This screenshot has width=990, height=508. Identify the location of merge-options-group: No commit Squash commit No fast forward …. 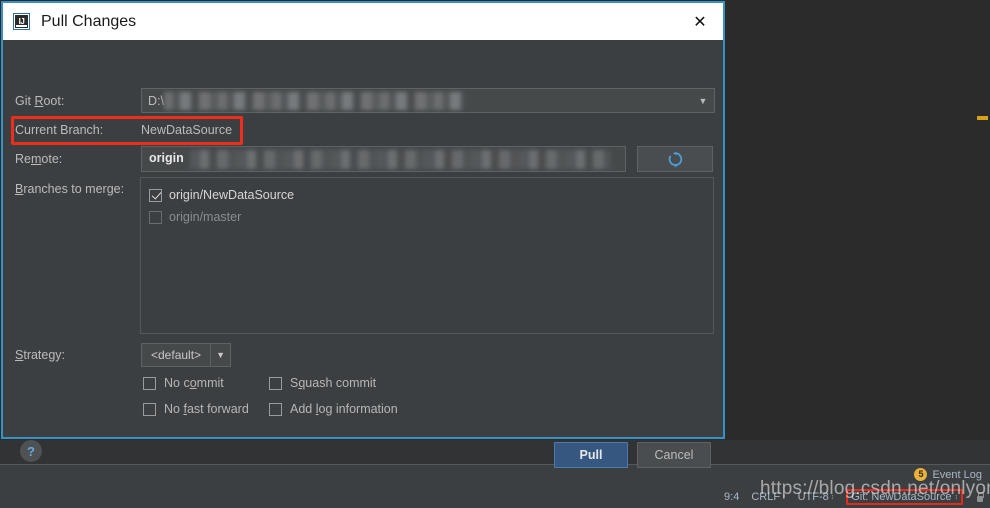
(270, 402).